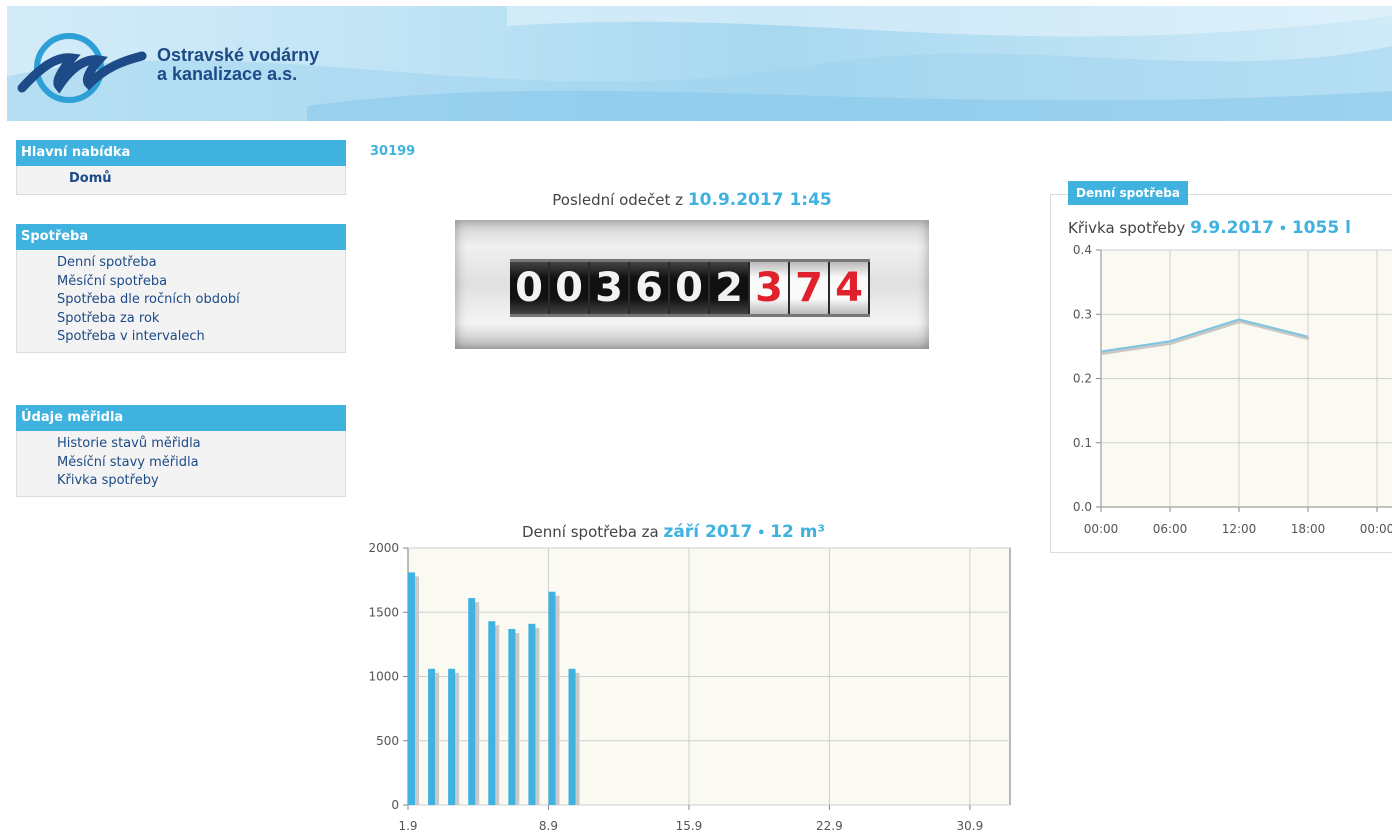 The height and width of the screenshot is (839, 1392). I want to click on site-header: Ostravské vodárny a kanalizace a.s., so click(699, 63).